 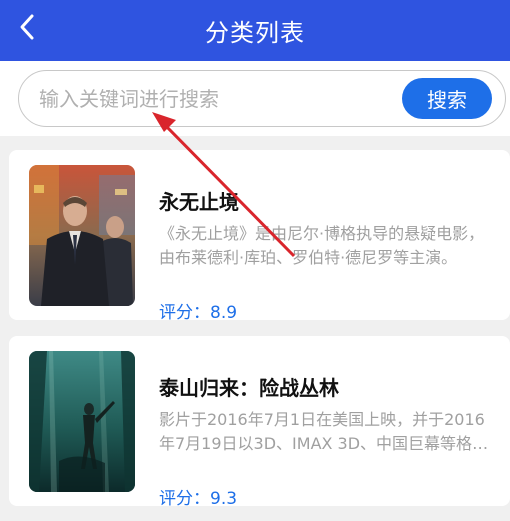 What do you see at coordinates (224, 499) in the screenshot?
I see `rating-value: 9.3` at bounding box center [224, 499].